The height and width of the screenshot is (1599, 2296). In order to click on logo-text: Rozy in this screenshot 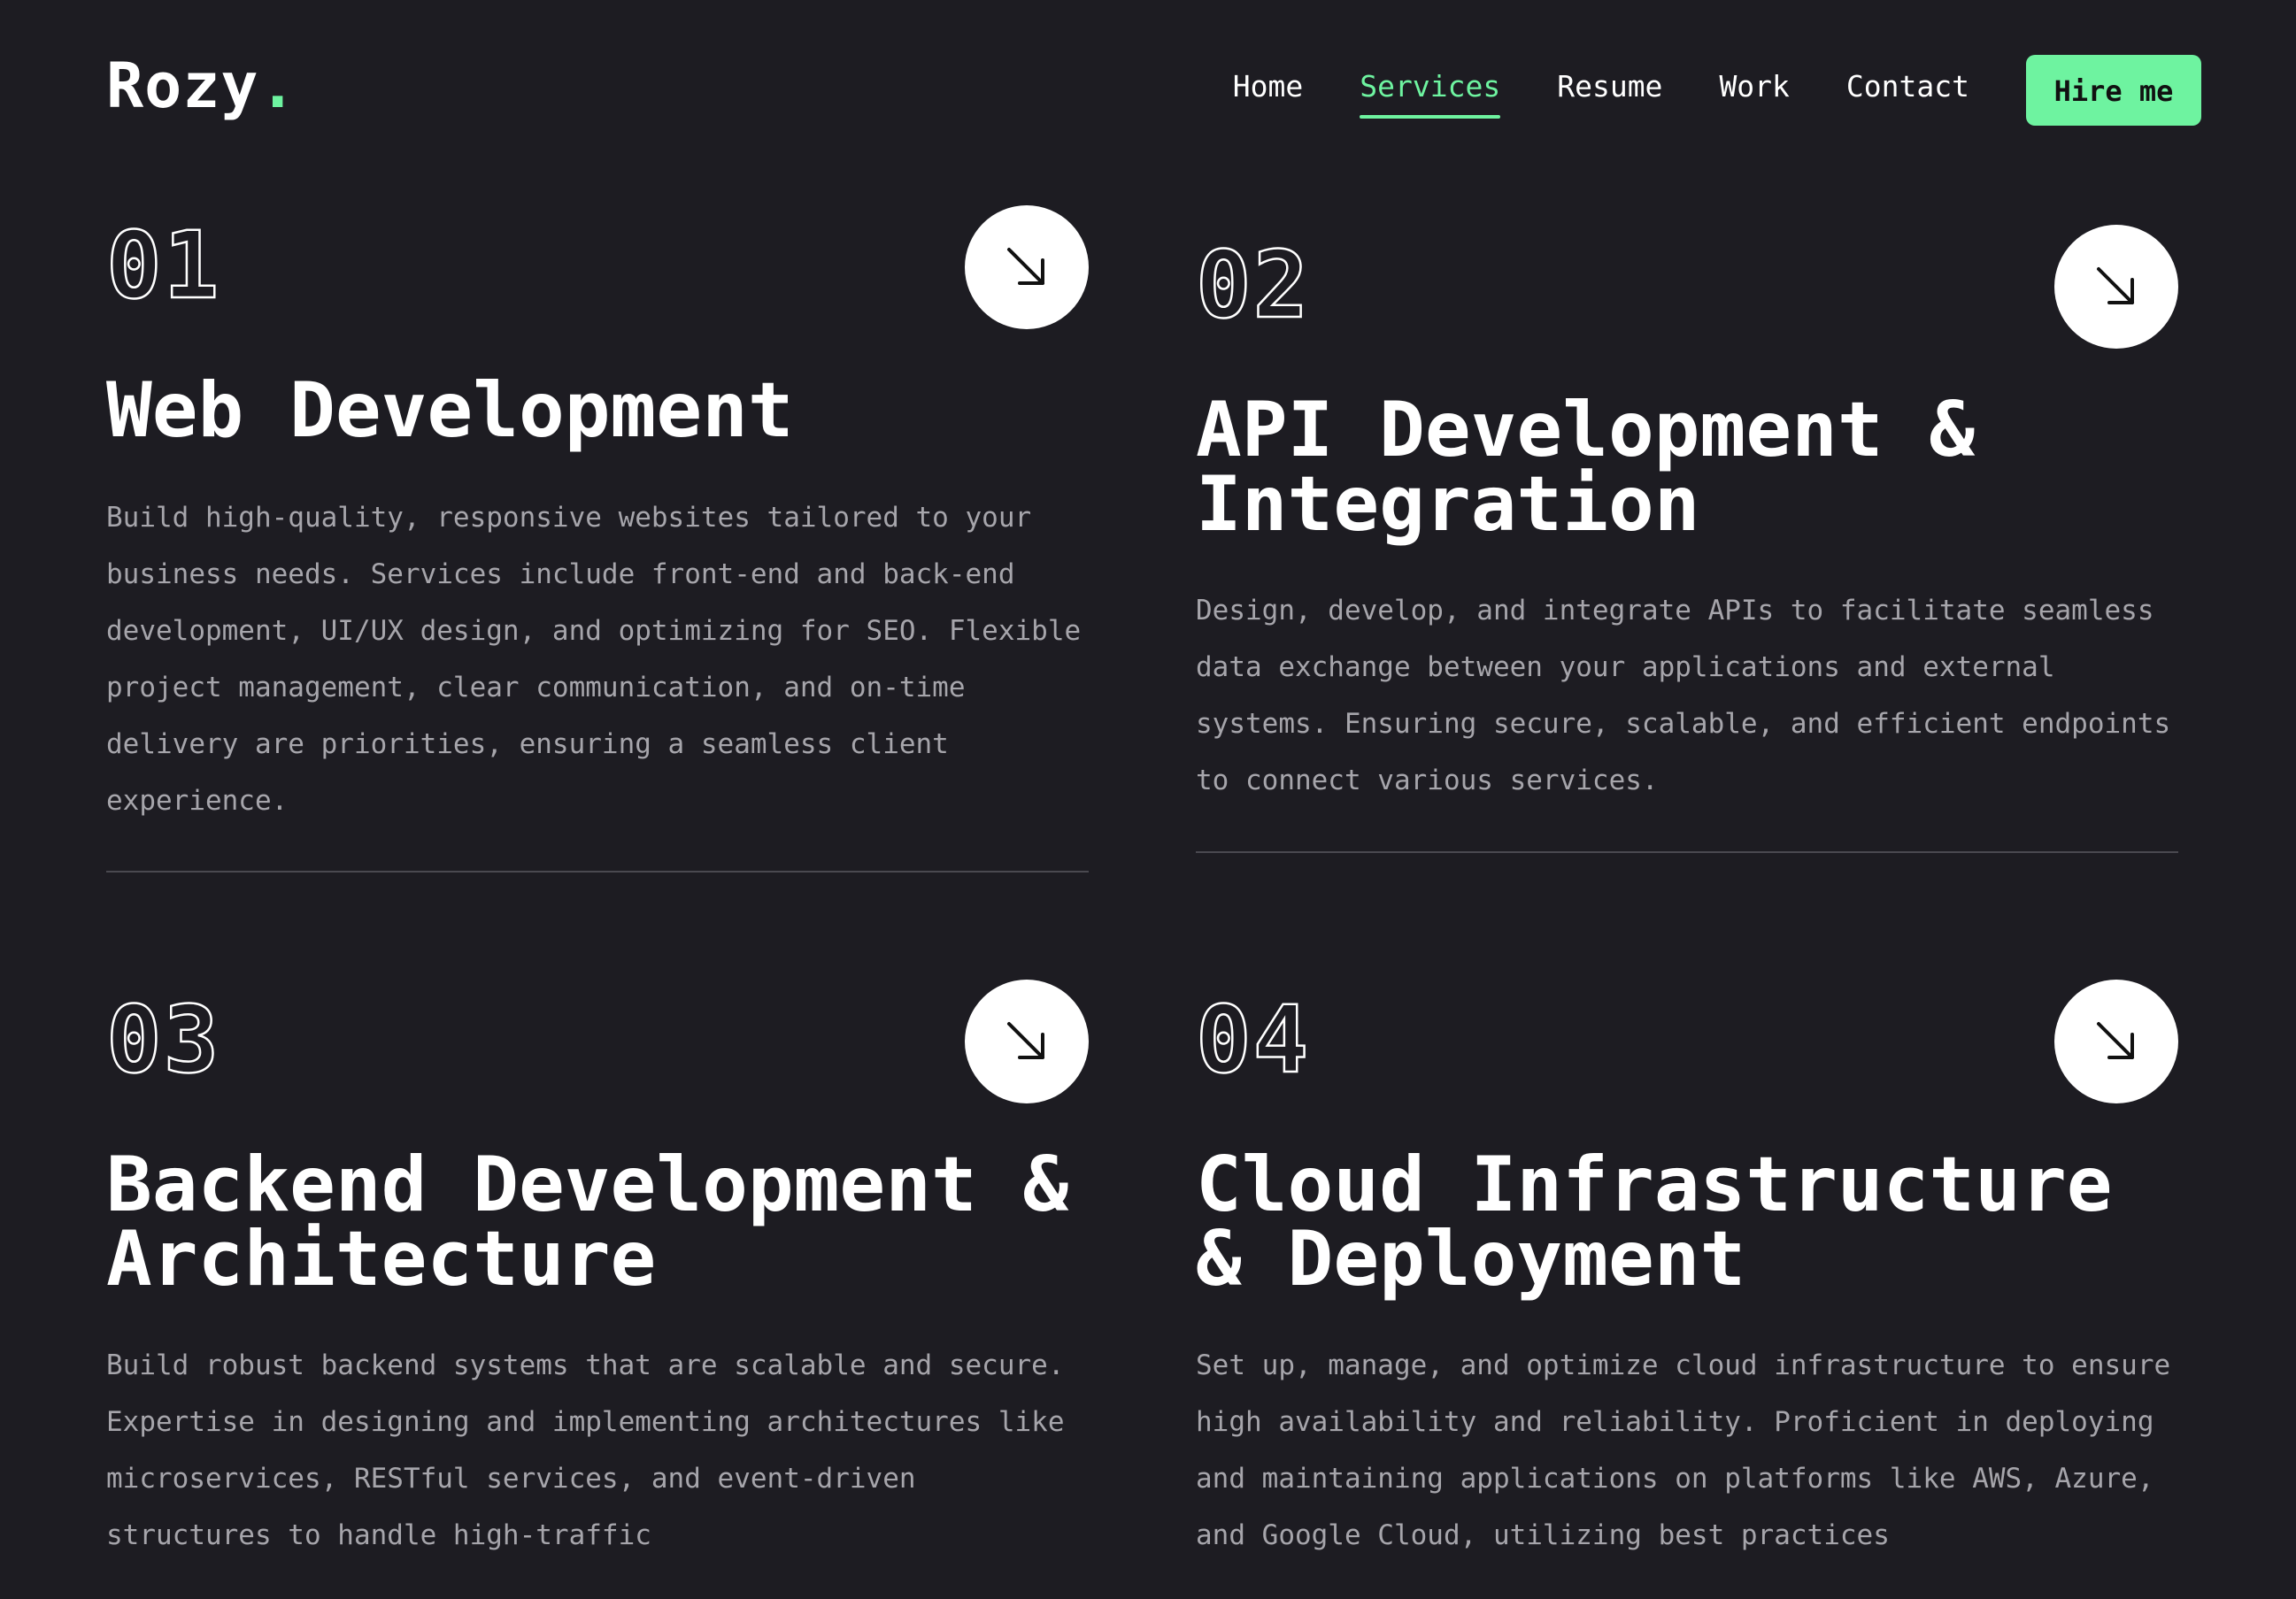, I will do `click(182, 86)`.